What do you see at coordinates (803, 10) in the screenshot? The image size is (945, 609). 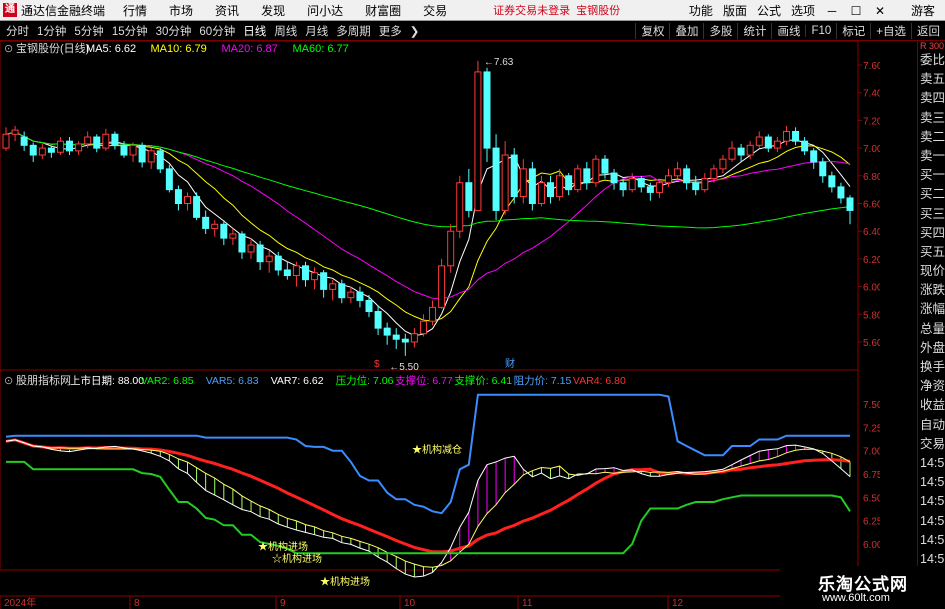 I see `menu-item-options: 选项` at bounding box center [803, 10].